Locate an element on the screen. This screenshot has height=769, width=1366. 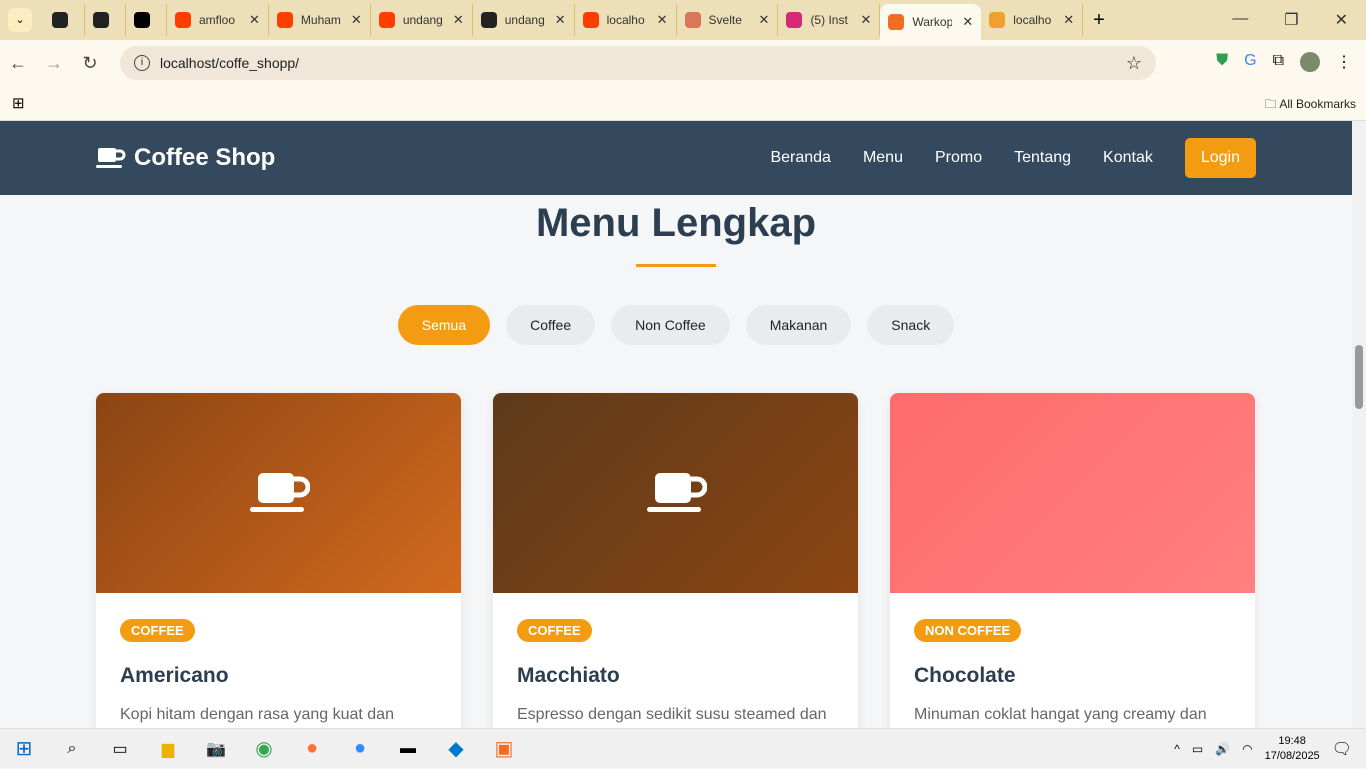
clock-date: 17/08/2025 is located at coordinates (1292, 755).